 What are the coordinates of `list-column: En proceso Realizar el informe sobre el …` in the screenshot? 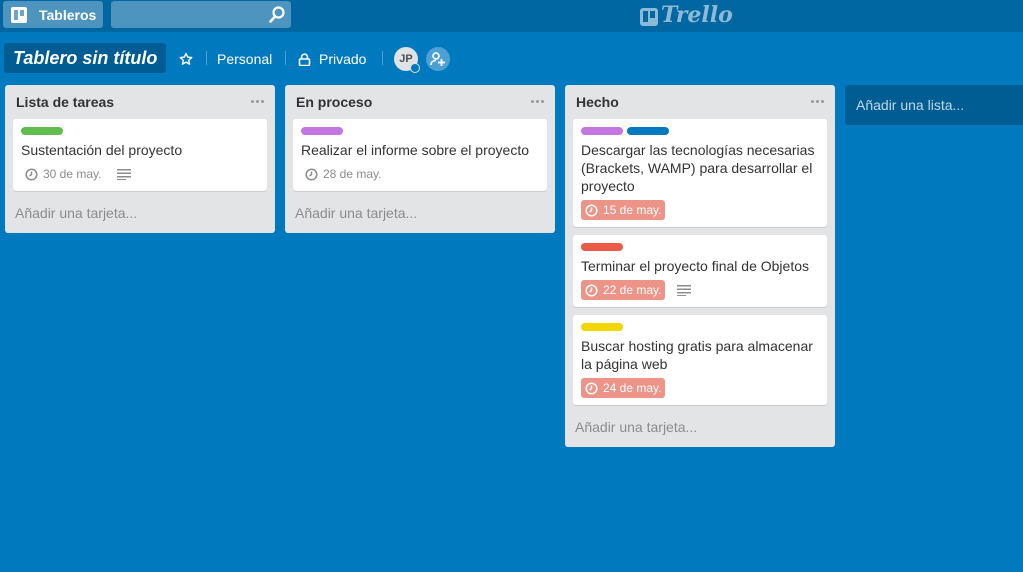 It's located at (420, 159).